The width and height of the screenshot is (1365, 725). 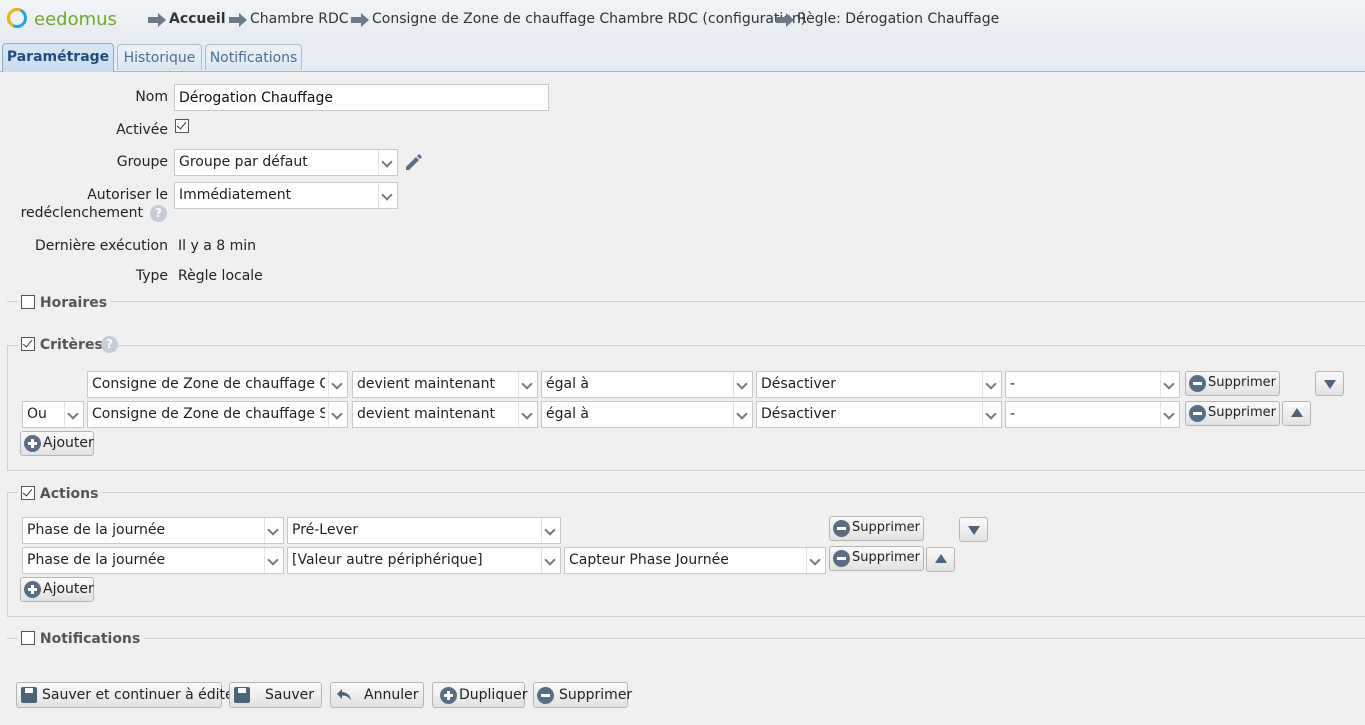 I want to click on criteria-value-value: Désactiver, so click(x=798, y=384).